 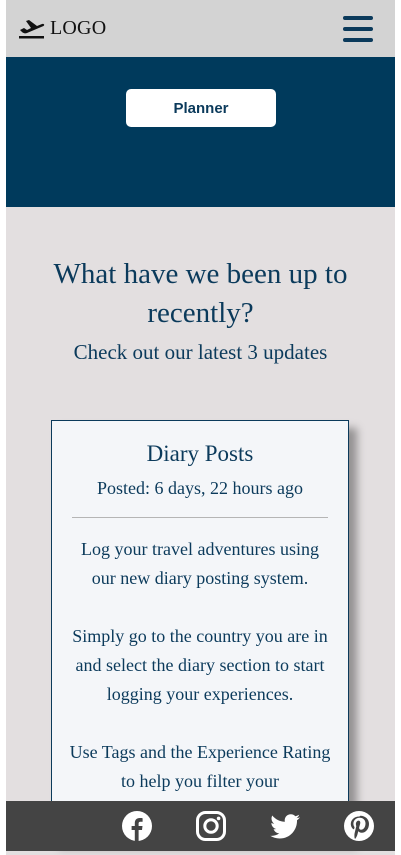 What do you see at coordinates (201, 108) in the screenshot?
I see `planner-button: Planner` at bounding box center [201, 108].